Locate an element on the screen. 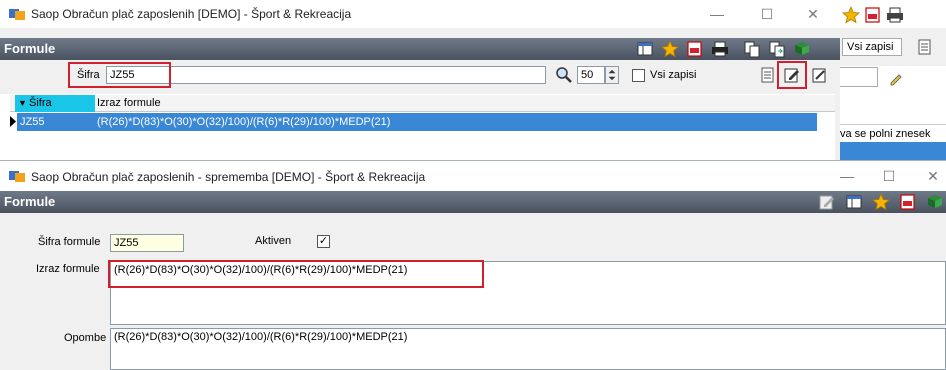 This screenshot has width=946, height=370. sifra-formule-label: Šifra formule is located at coordinates (69, 242).